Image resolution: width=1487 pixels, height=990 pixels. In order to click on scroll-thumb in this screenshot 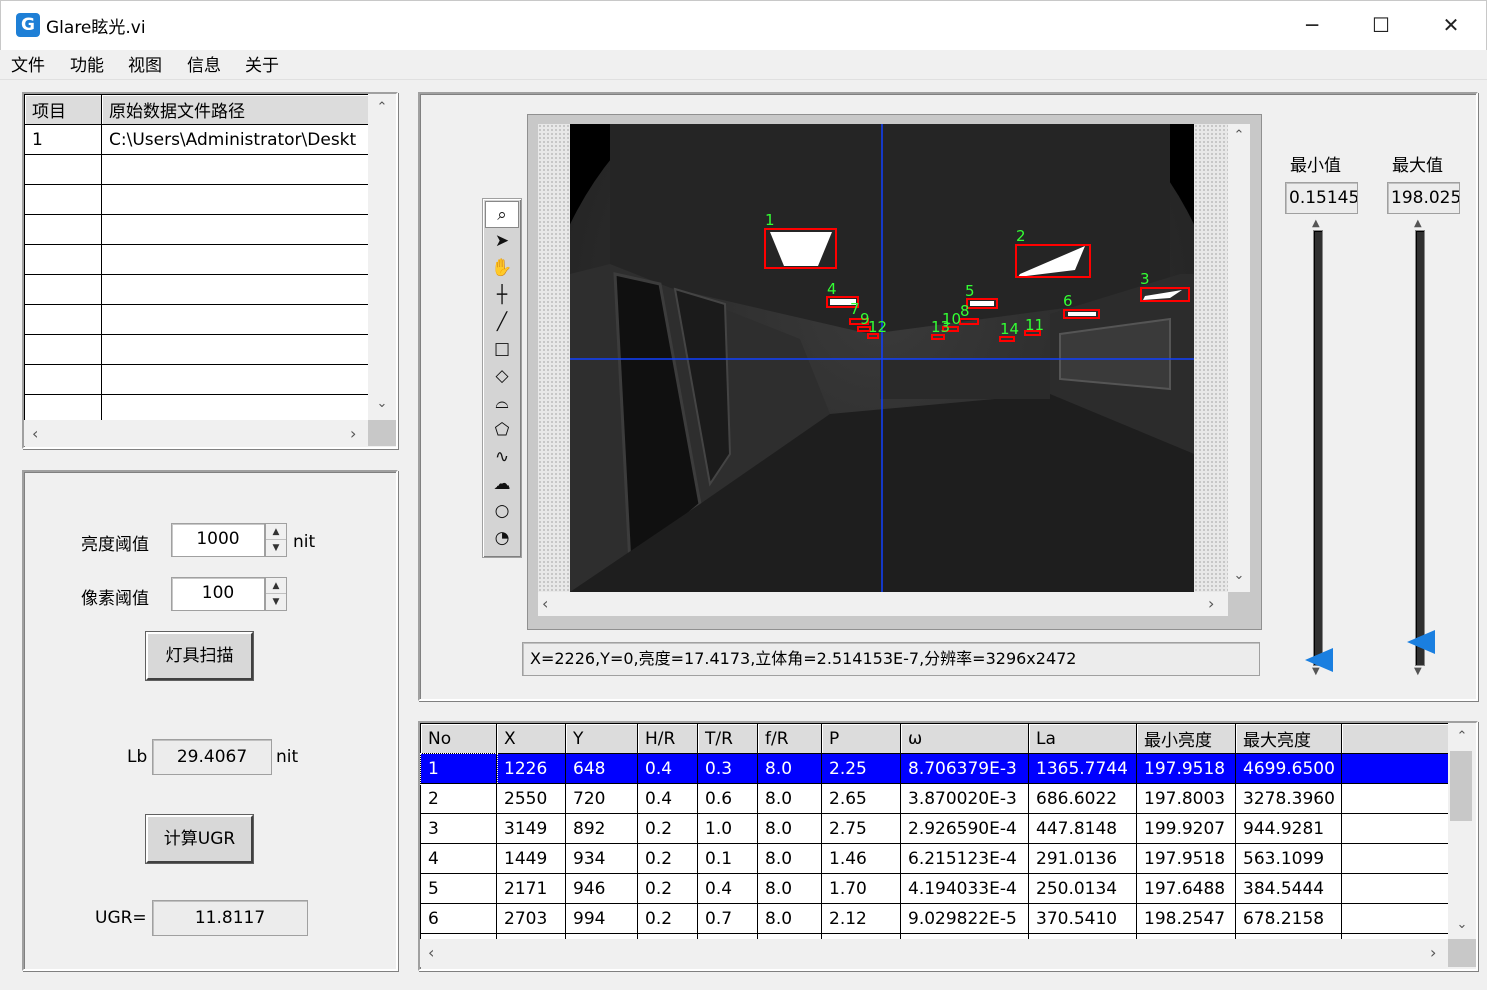, I will do `click(1461, 786)`.